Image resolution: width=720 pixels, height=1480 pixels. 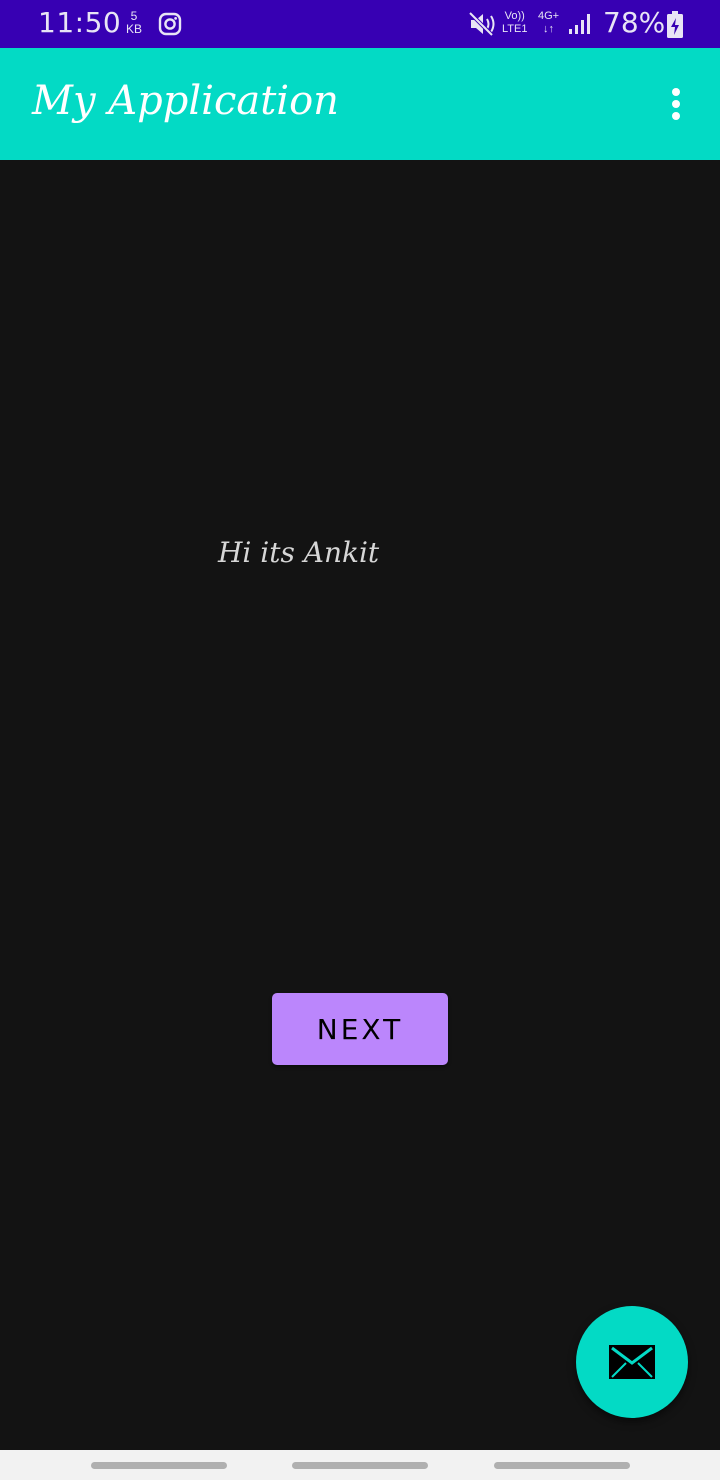 I want to click on data-speed-indicator: 5 KB, so click(x=134, y=23).